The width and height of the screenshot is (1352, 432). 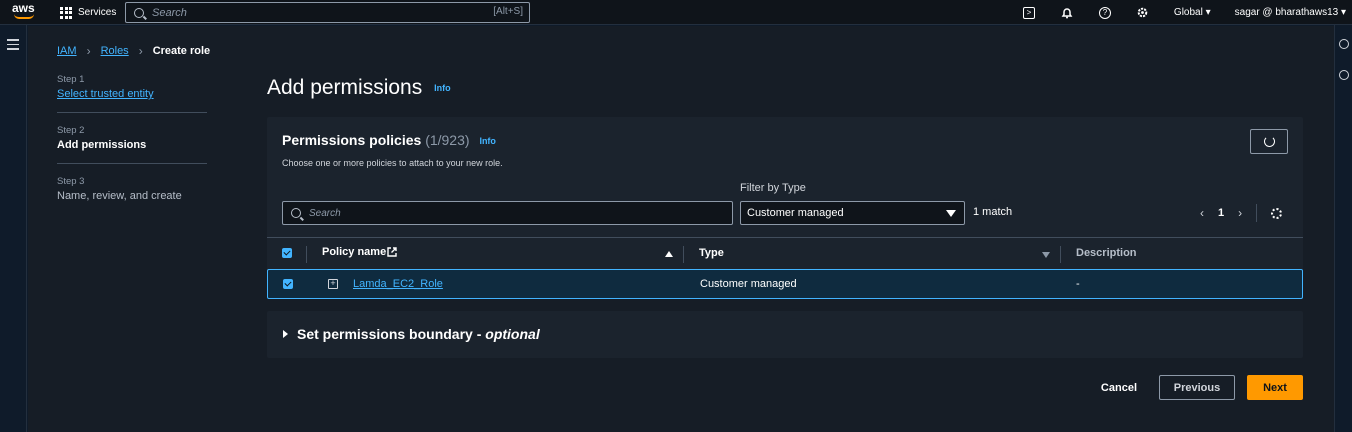 What do you see at coordinates (1106, 253) in the screenshot?
I see `column-description: Description` at bounding box center [1106, 253].